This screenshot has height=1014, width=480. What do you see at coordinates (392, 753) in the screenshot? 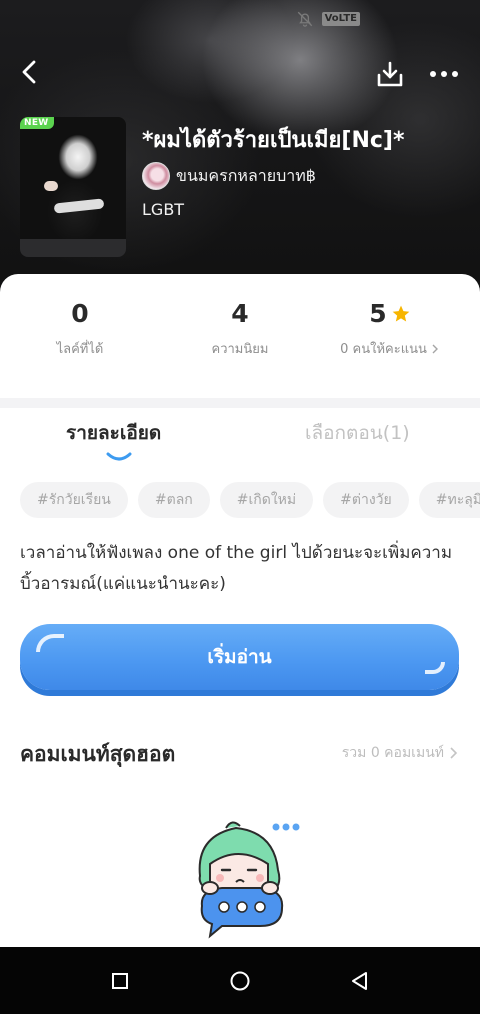
I see `comments-total-label: รวม 0 คอมเมนท์` at bounding box center [392, 753].